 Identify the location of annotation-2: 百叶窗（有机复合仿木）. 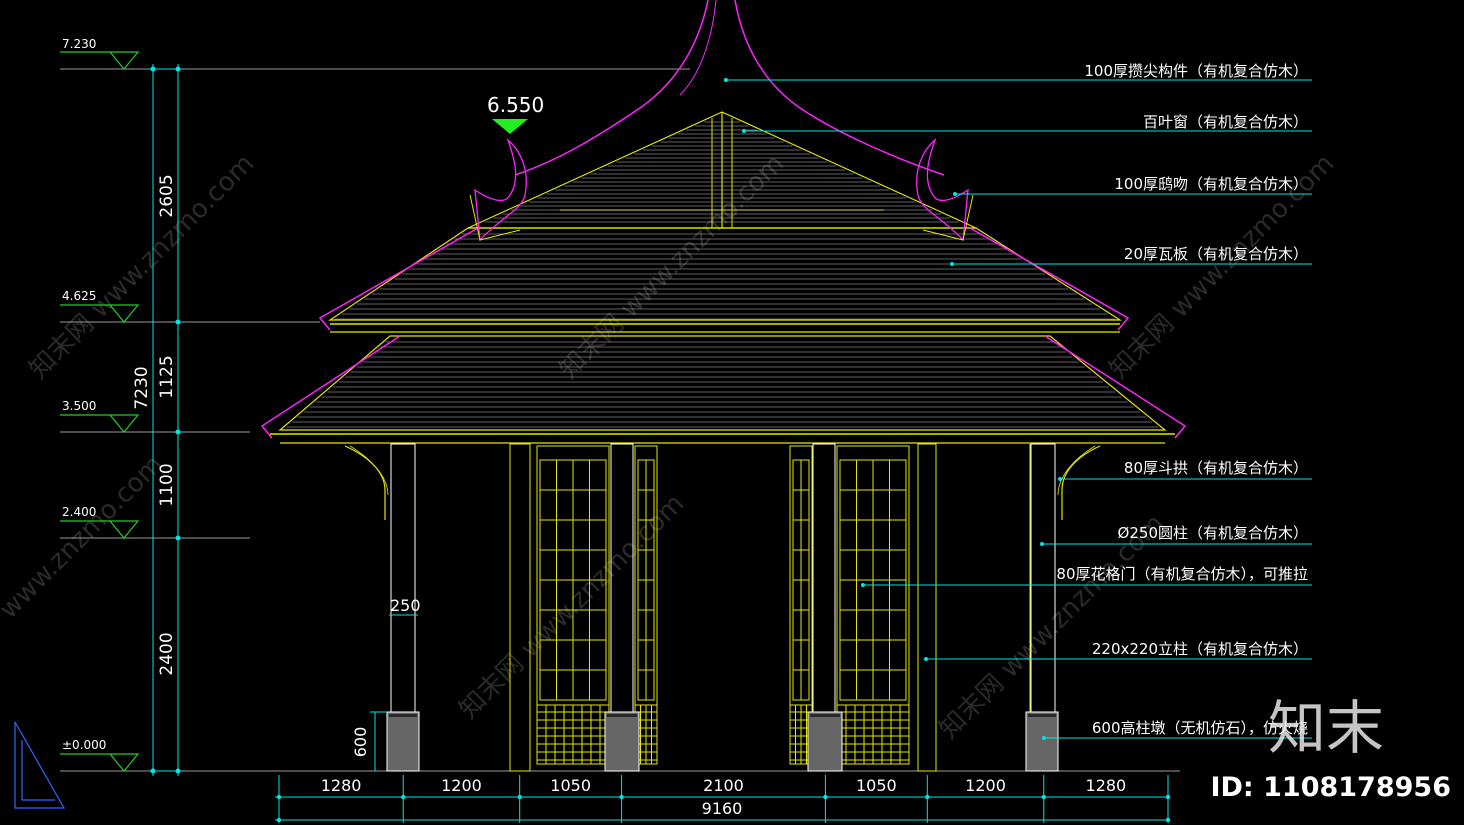
(1027, 123).